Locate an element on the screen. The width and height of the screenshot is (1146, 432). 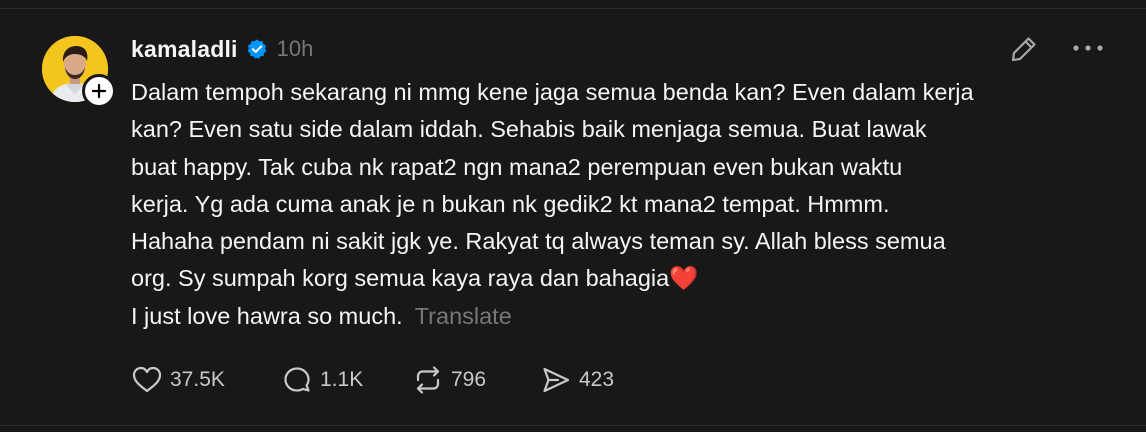
more-options-button is located at coordinates (1088, 48).